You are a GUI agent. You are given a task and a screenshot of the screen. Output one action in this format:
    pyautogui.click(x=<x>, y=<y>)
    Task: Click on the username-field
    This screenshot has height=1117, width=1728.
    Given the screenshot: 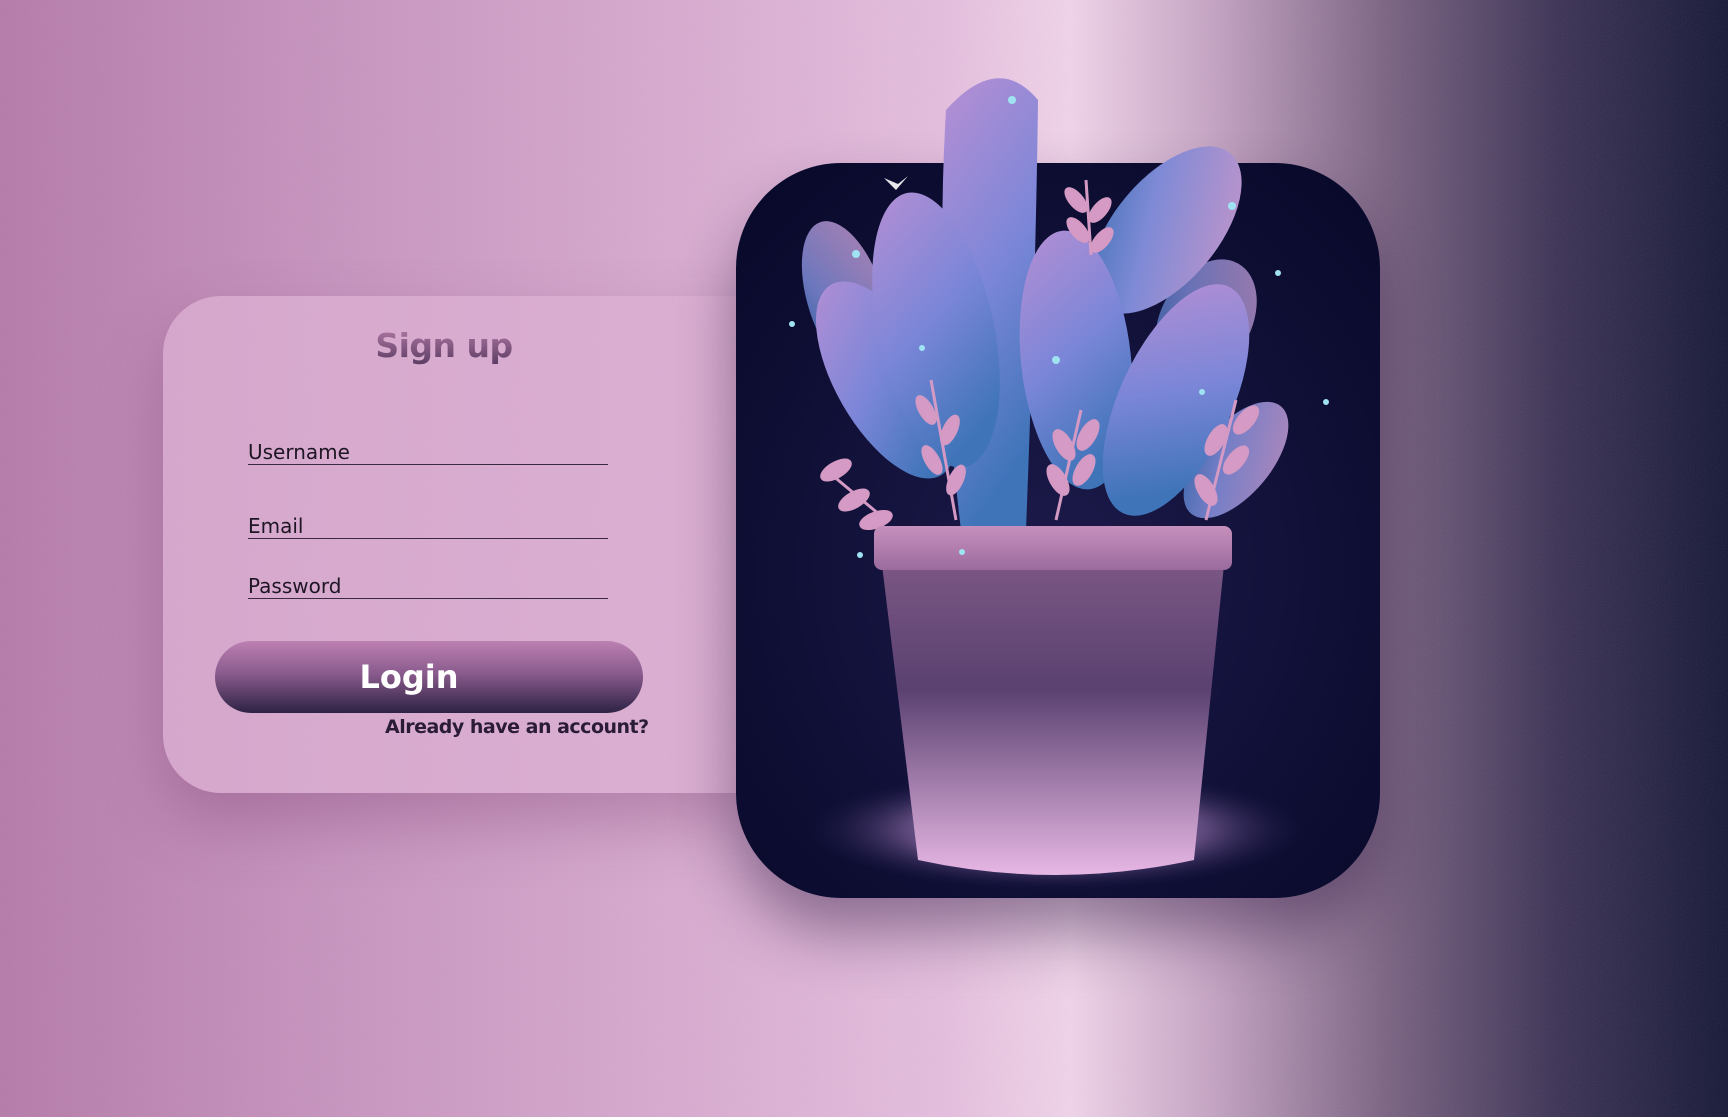 What is the action you would take?
    pyautogui.click(x=428, y=448)
    